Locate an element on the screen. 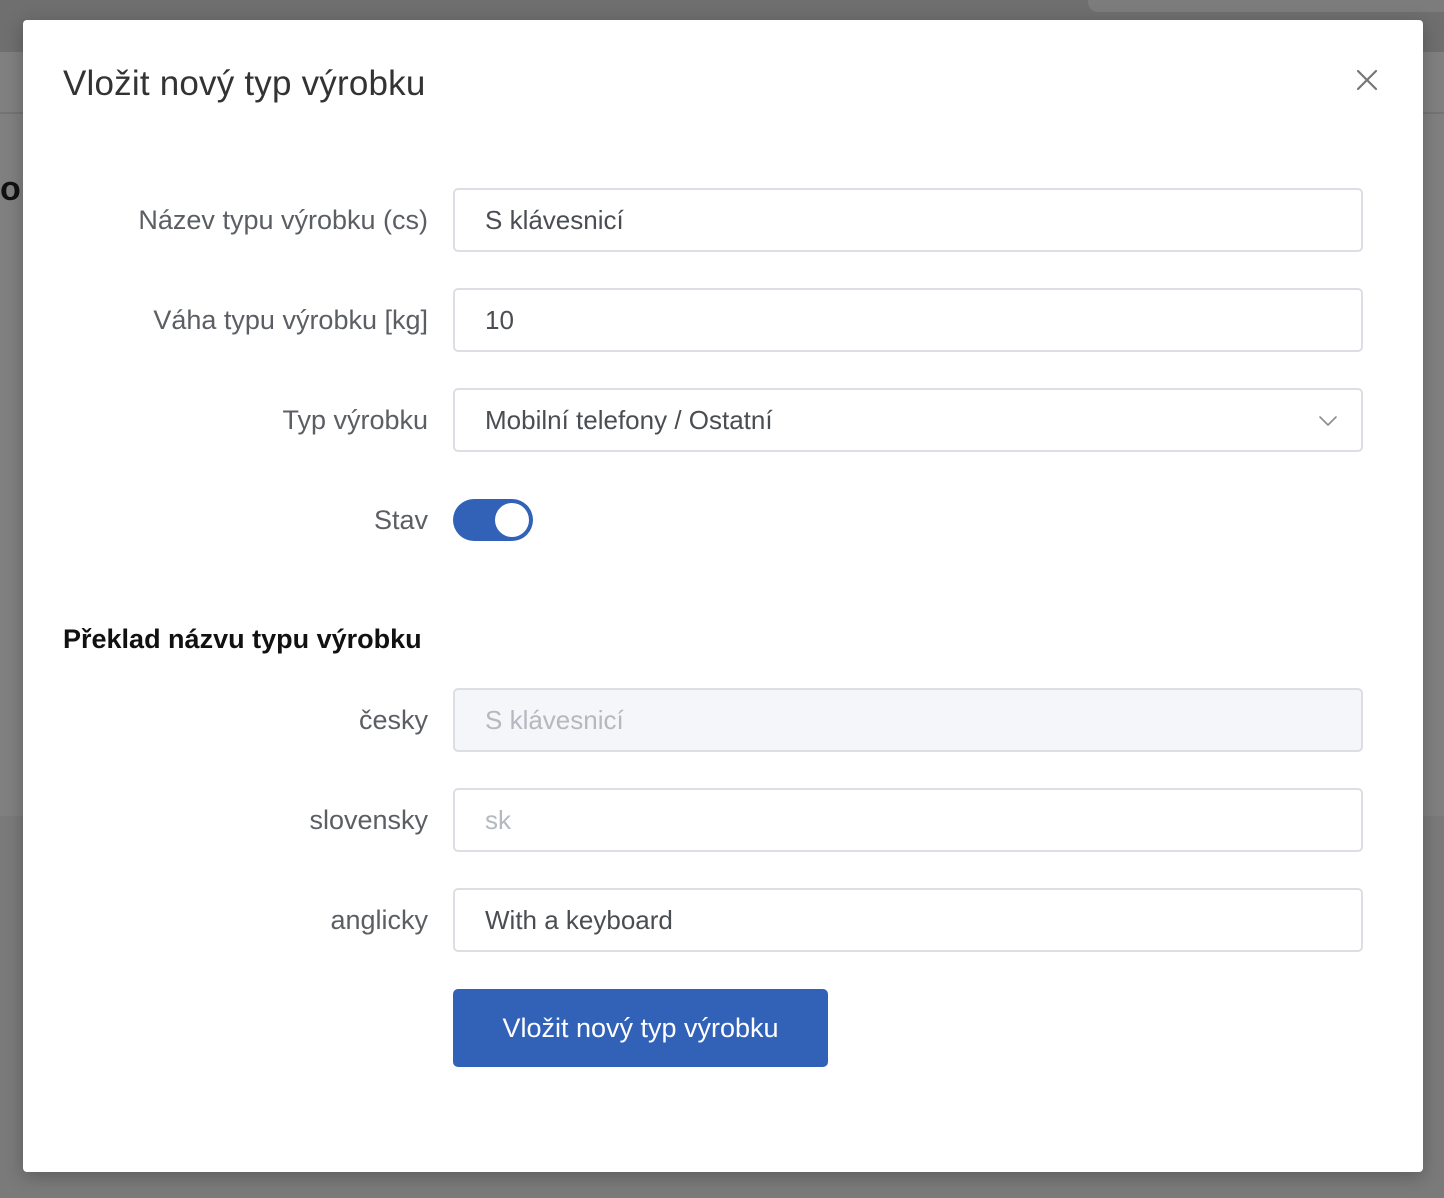 Image resolution: width=1444 pixels, height=1198 pixels. sk-input is located at coordinates (908, 820).